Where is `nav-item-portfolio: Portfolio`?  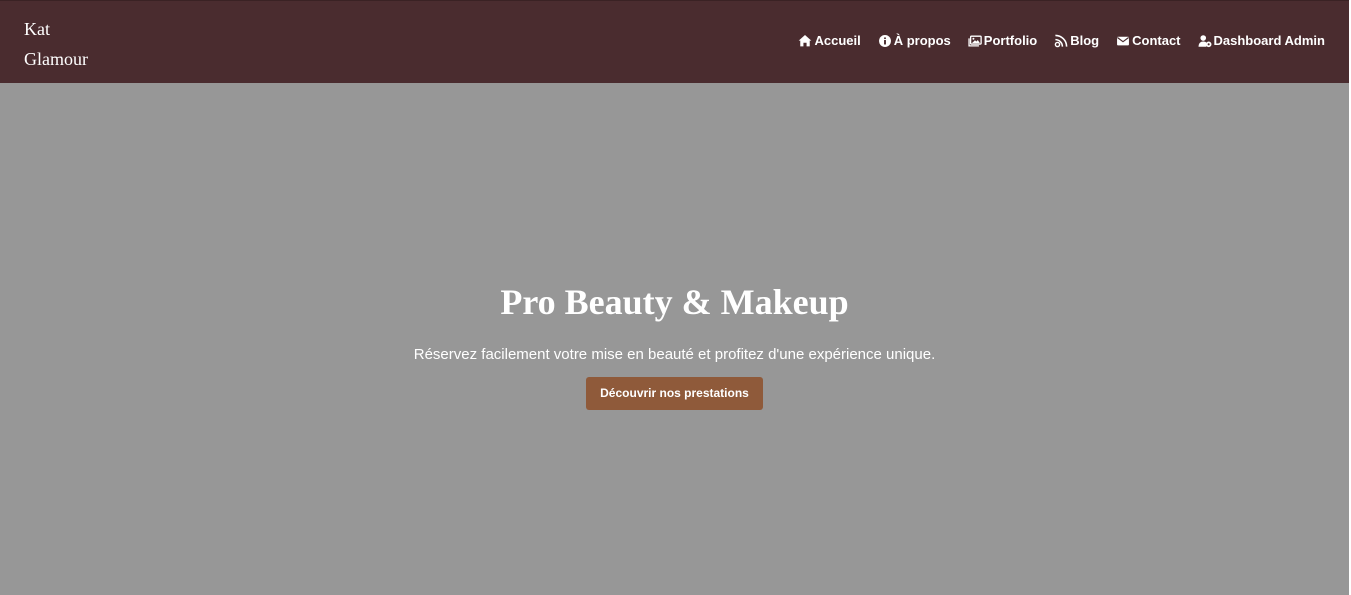
nav-item-portfolio: Portfolio is located at coordinates (1002, 41).